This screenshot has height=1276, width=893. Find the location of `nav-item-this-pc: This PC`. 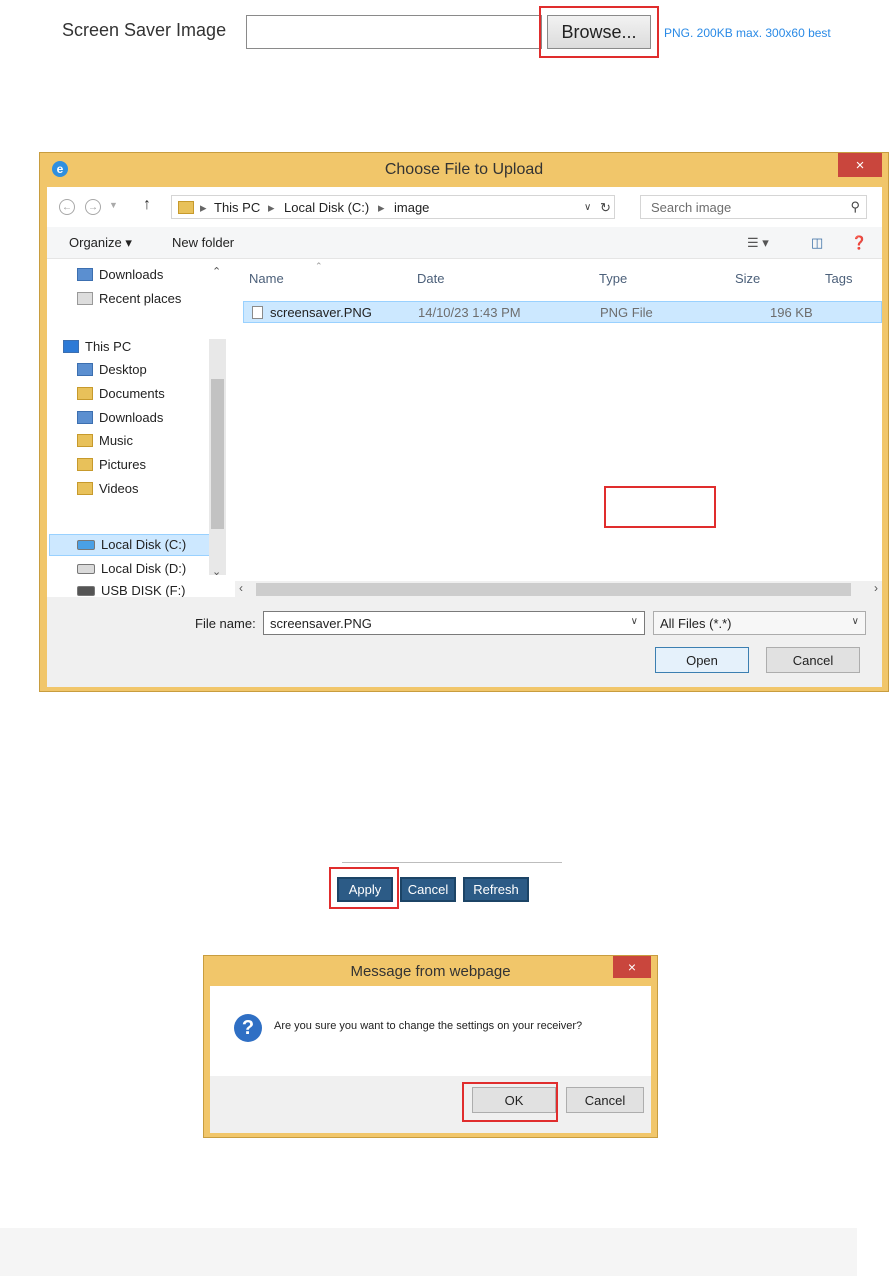

nav-item-this-pc: This PC is located at coordinates (97, 346).